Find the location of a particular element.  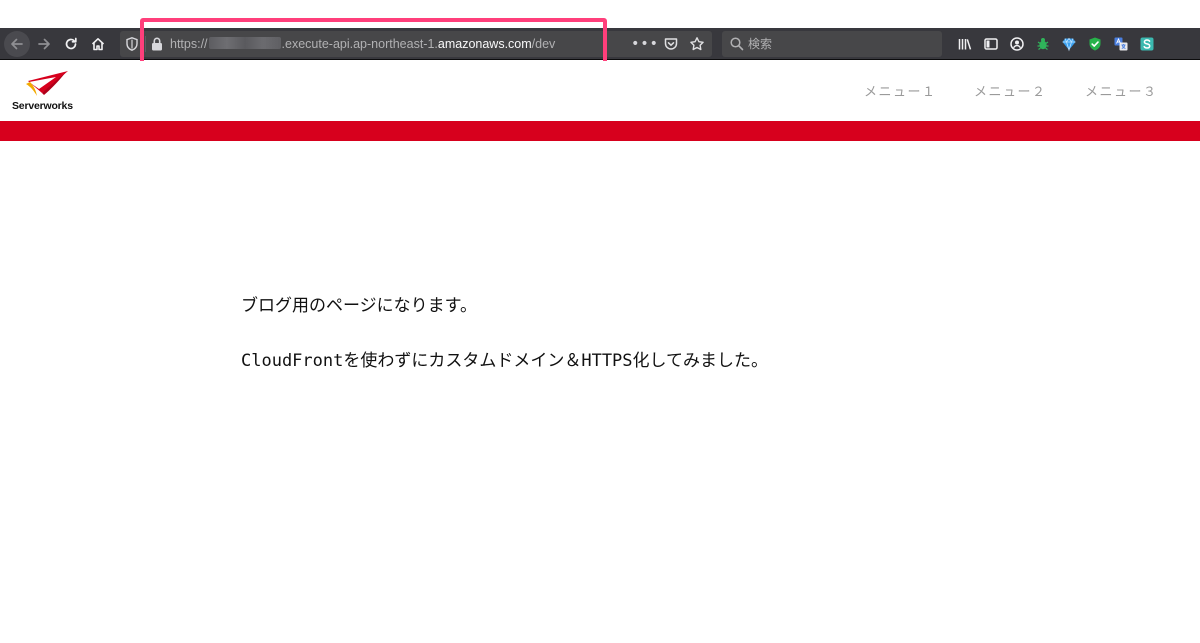

reload-button is located at coordinates (71, 44).